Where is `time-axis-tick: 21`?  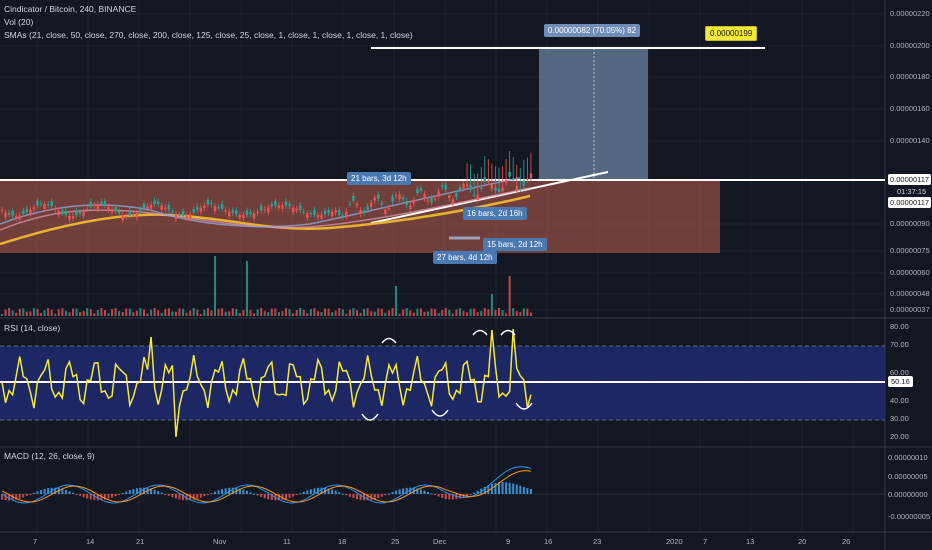 time-axis-tick: 21 is located at coordinates (140, 541).